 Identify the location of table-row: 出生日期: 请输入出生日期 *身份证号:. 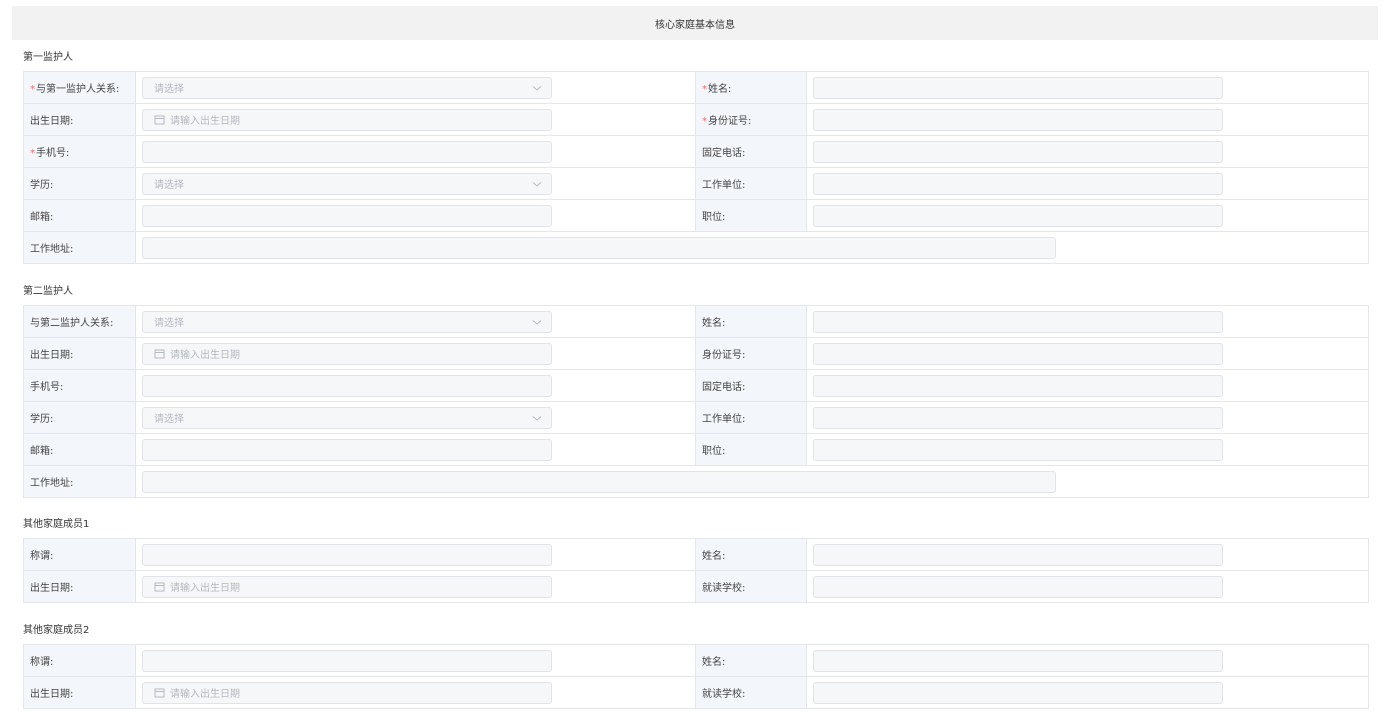
(696, 119).